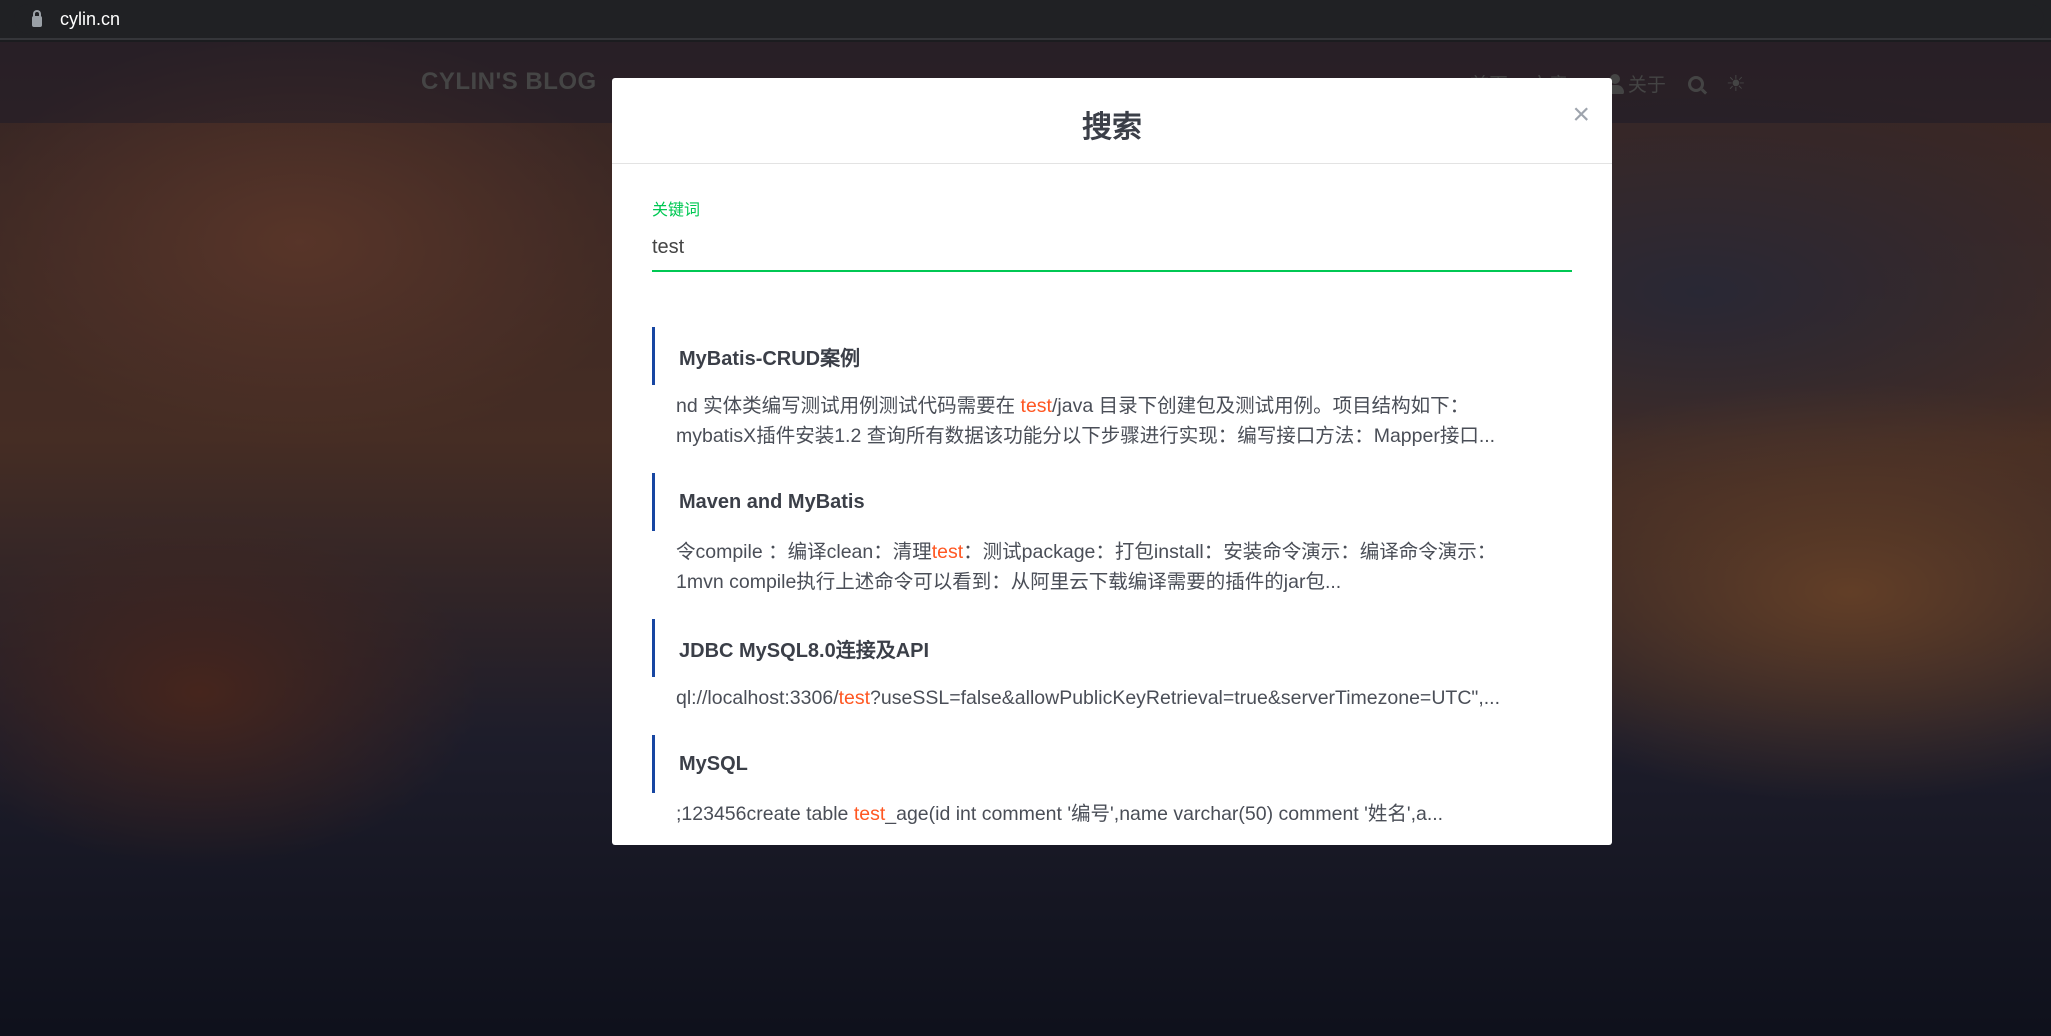  I want to click on result-title: MySQL, so click(1112, 764).